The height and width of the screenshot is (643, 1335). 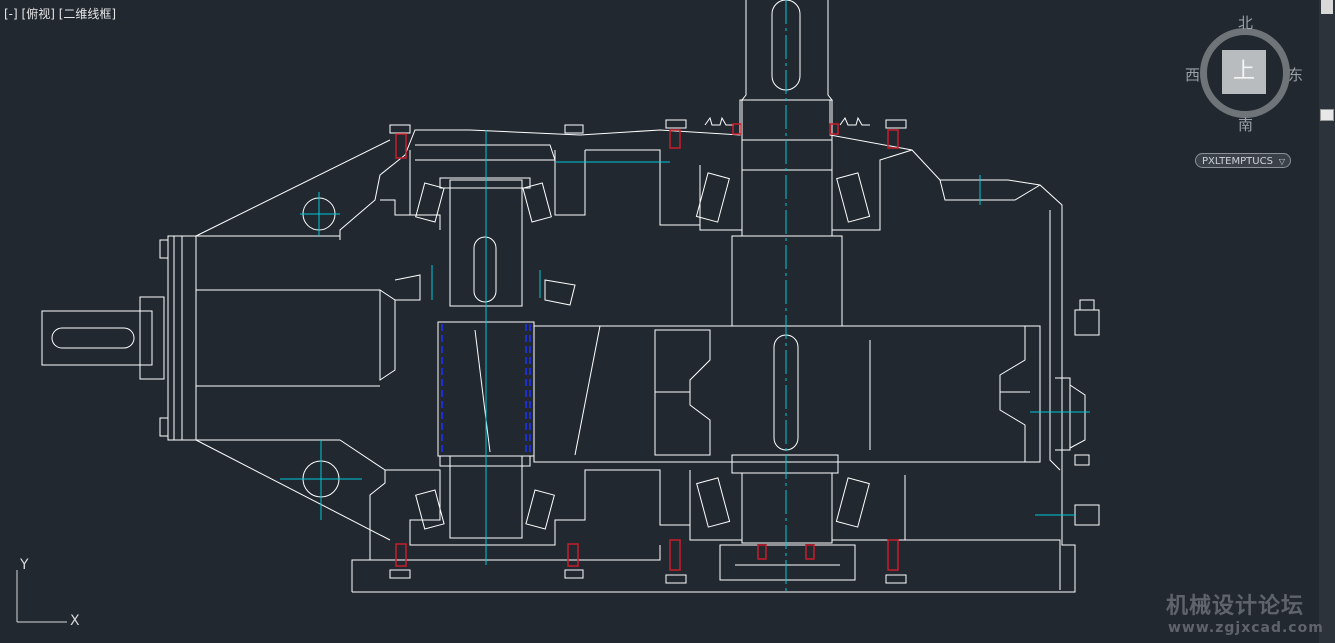 I want to click on viewport-menu-button: [-], so click(x=11, y=14).